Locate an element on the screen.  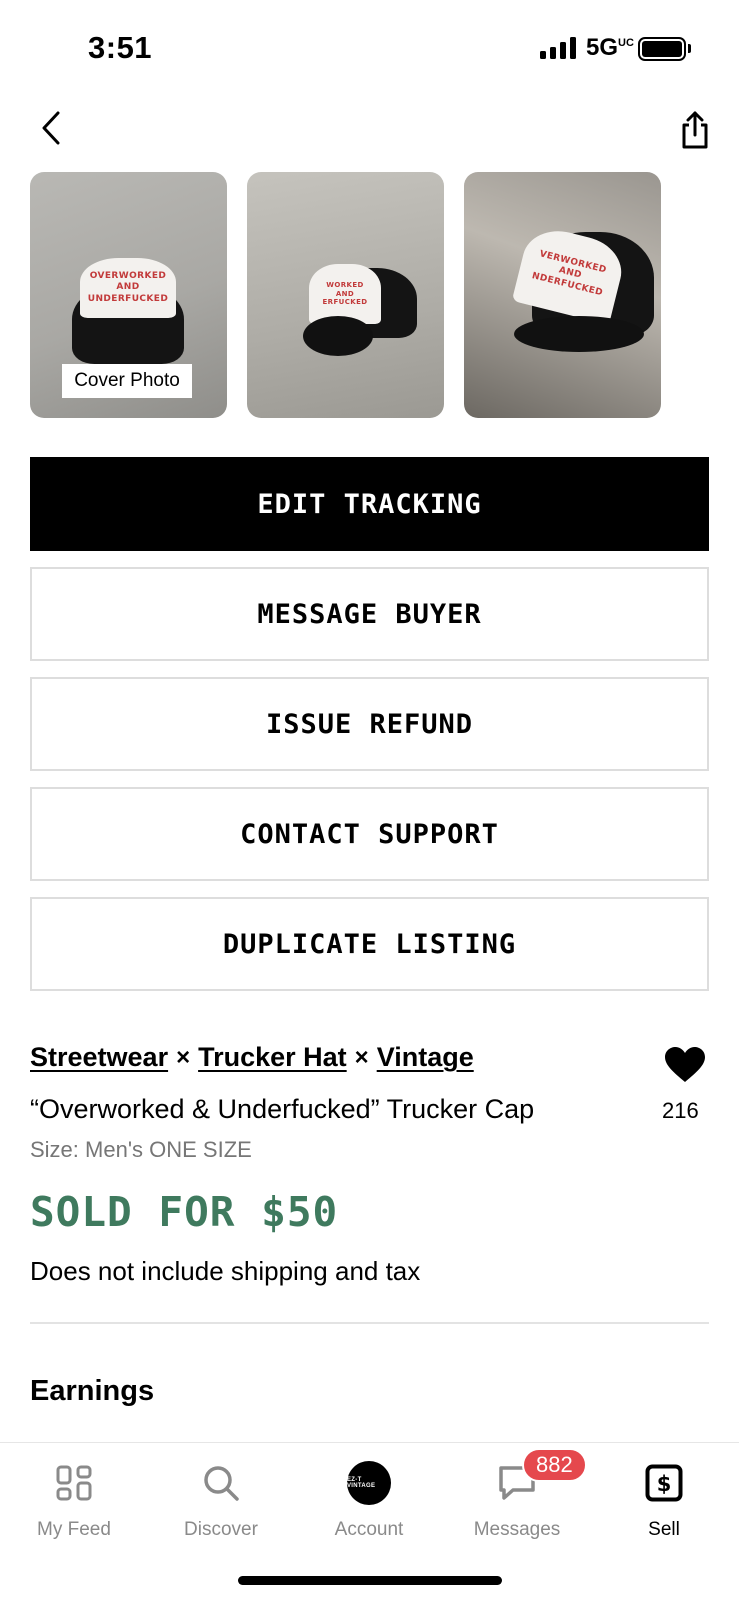
status-bar: 3:51 5GUC is located at coordinates (369, 50).